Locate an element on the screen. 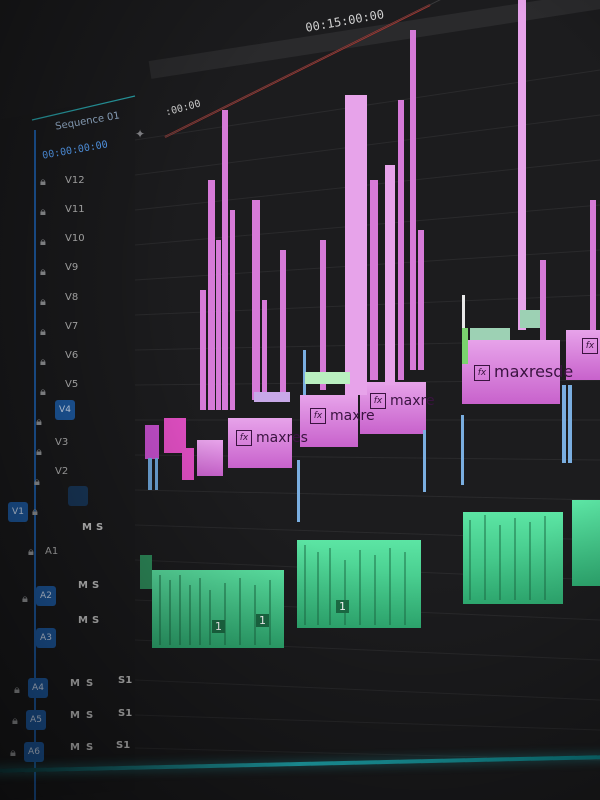  track-label-v9: V9 is located at coordinates (72, 267).